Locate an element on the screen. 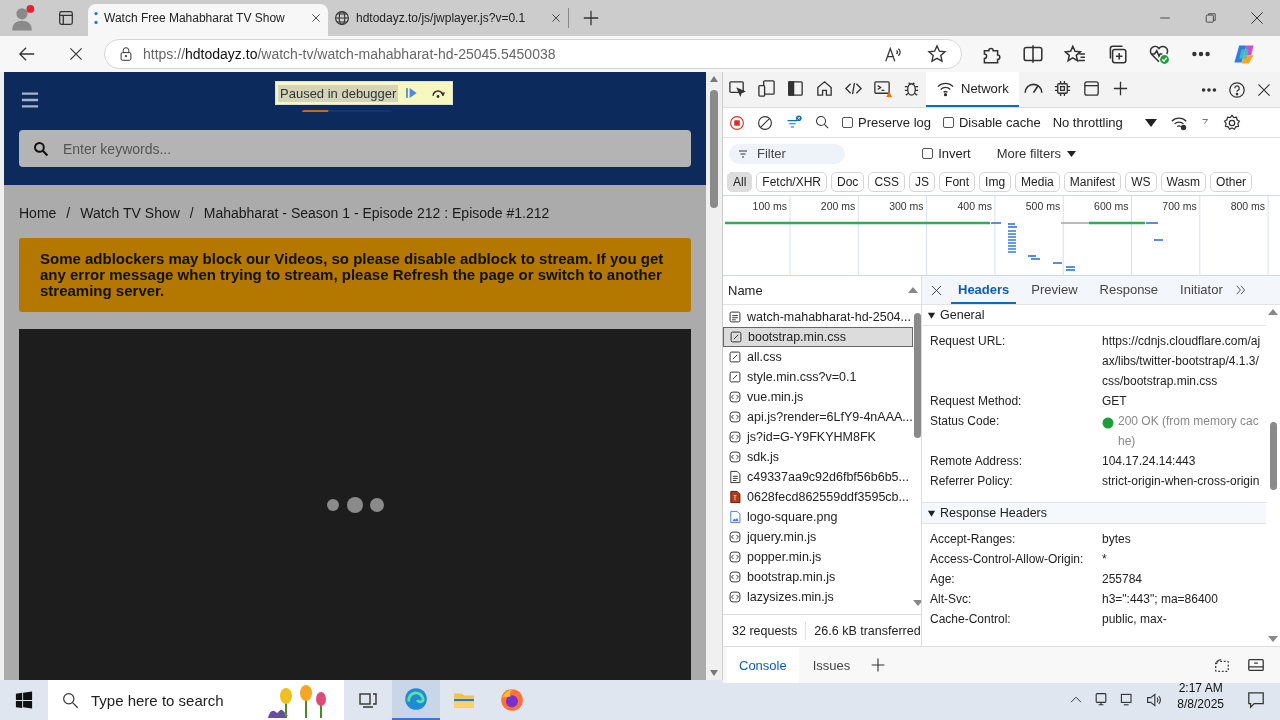 The image size is (1280, 720). heart-check-icon is located at coordinates (1159, 54).